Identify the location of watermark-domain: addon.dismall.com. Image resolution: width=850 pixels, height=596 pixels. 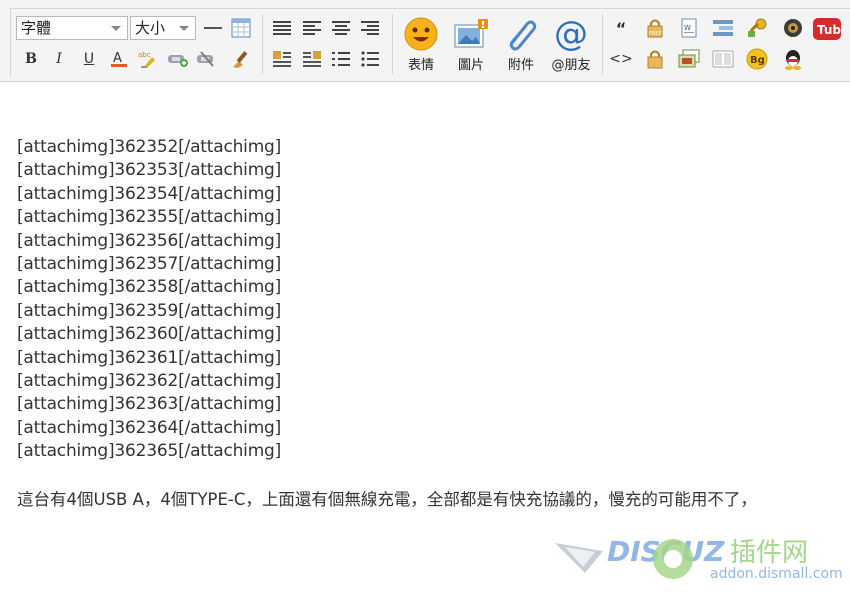
(776, 574).